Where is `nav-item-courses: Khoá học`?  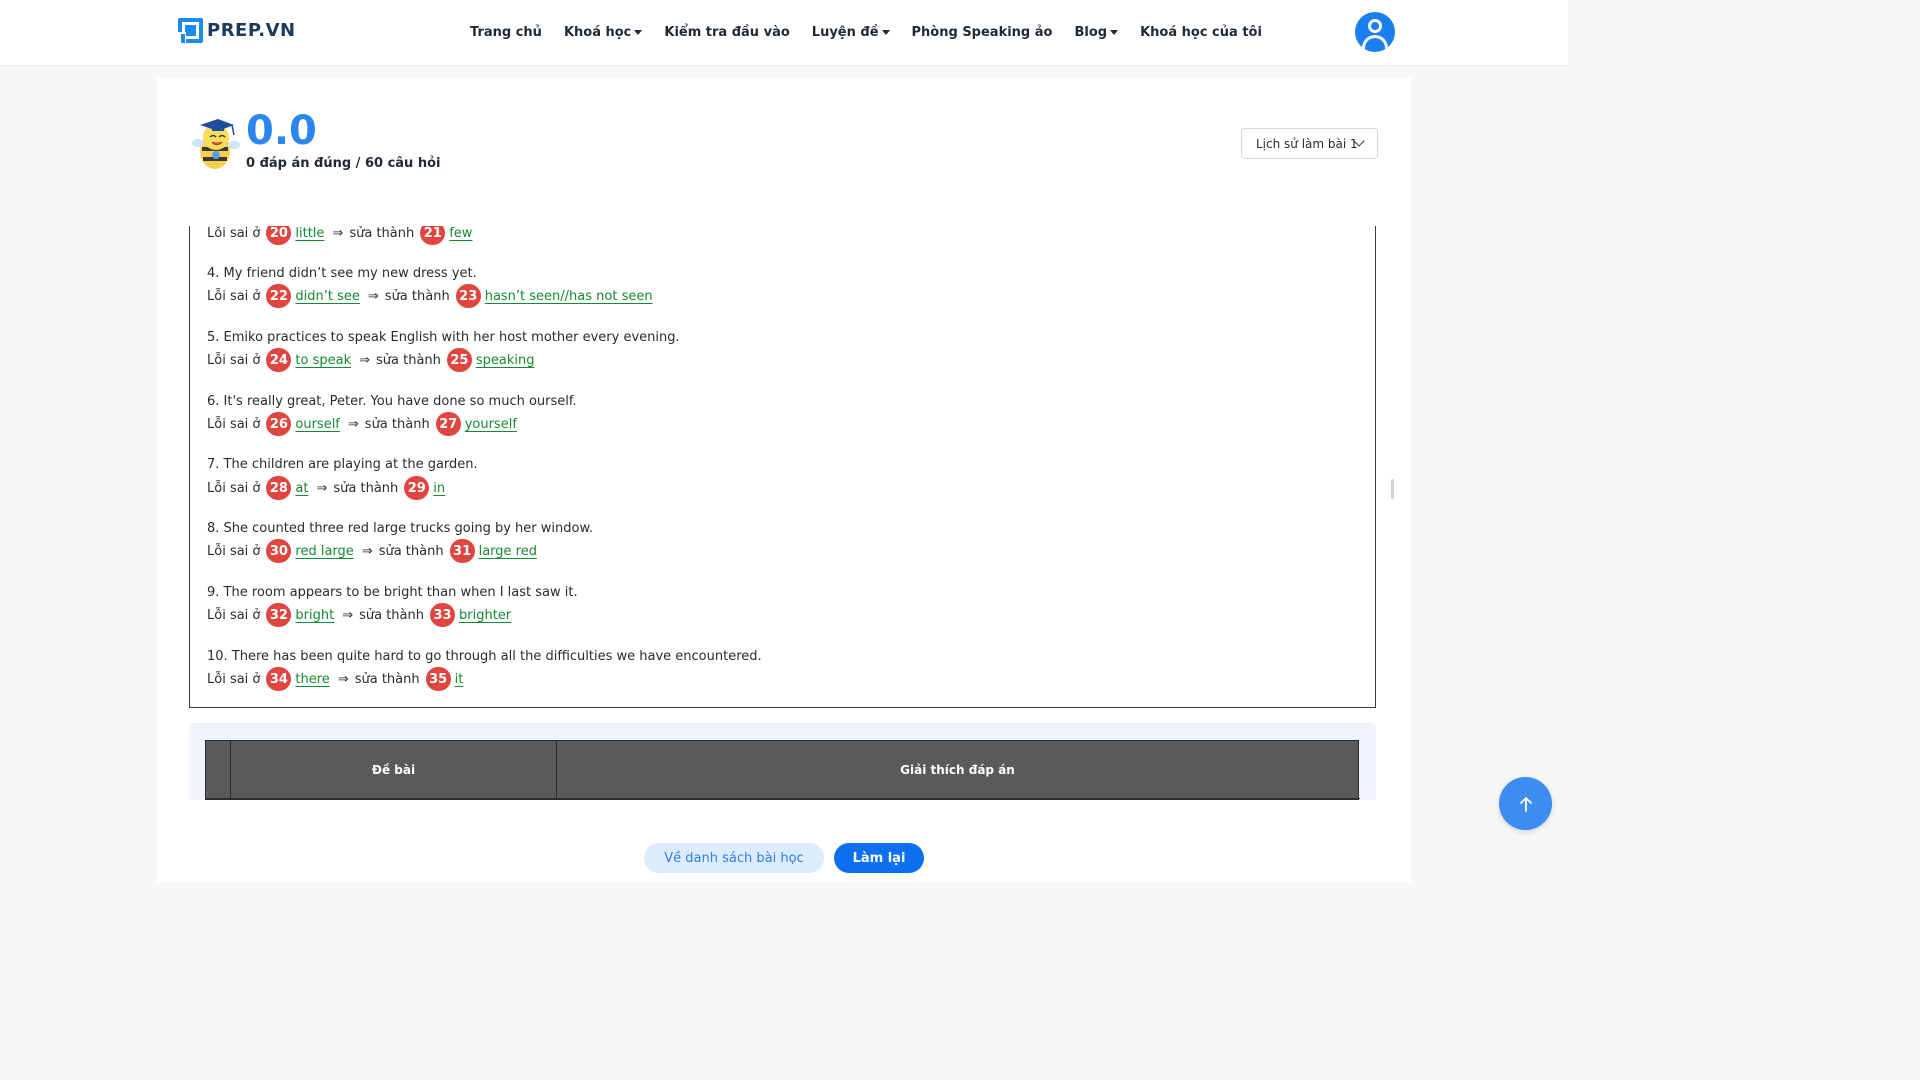
nav-item-courses: Khoá học is located at coordinates (603, 32).